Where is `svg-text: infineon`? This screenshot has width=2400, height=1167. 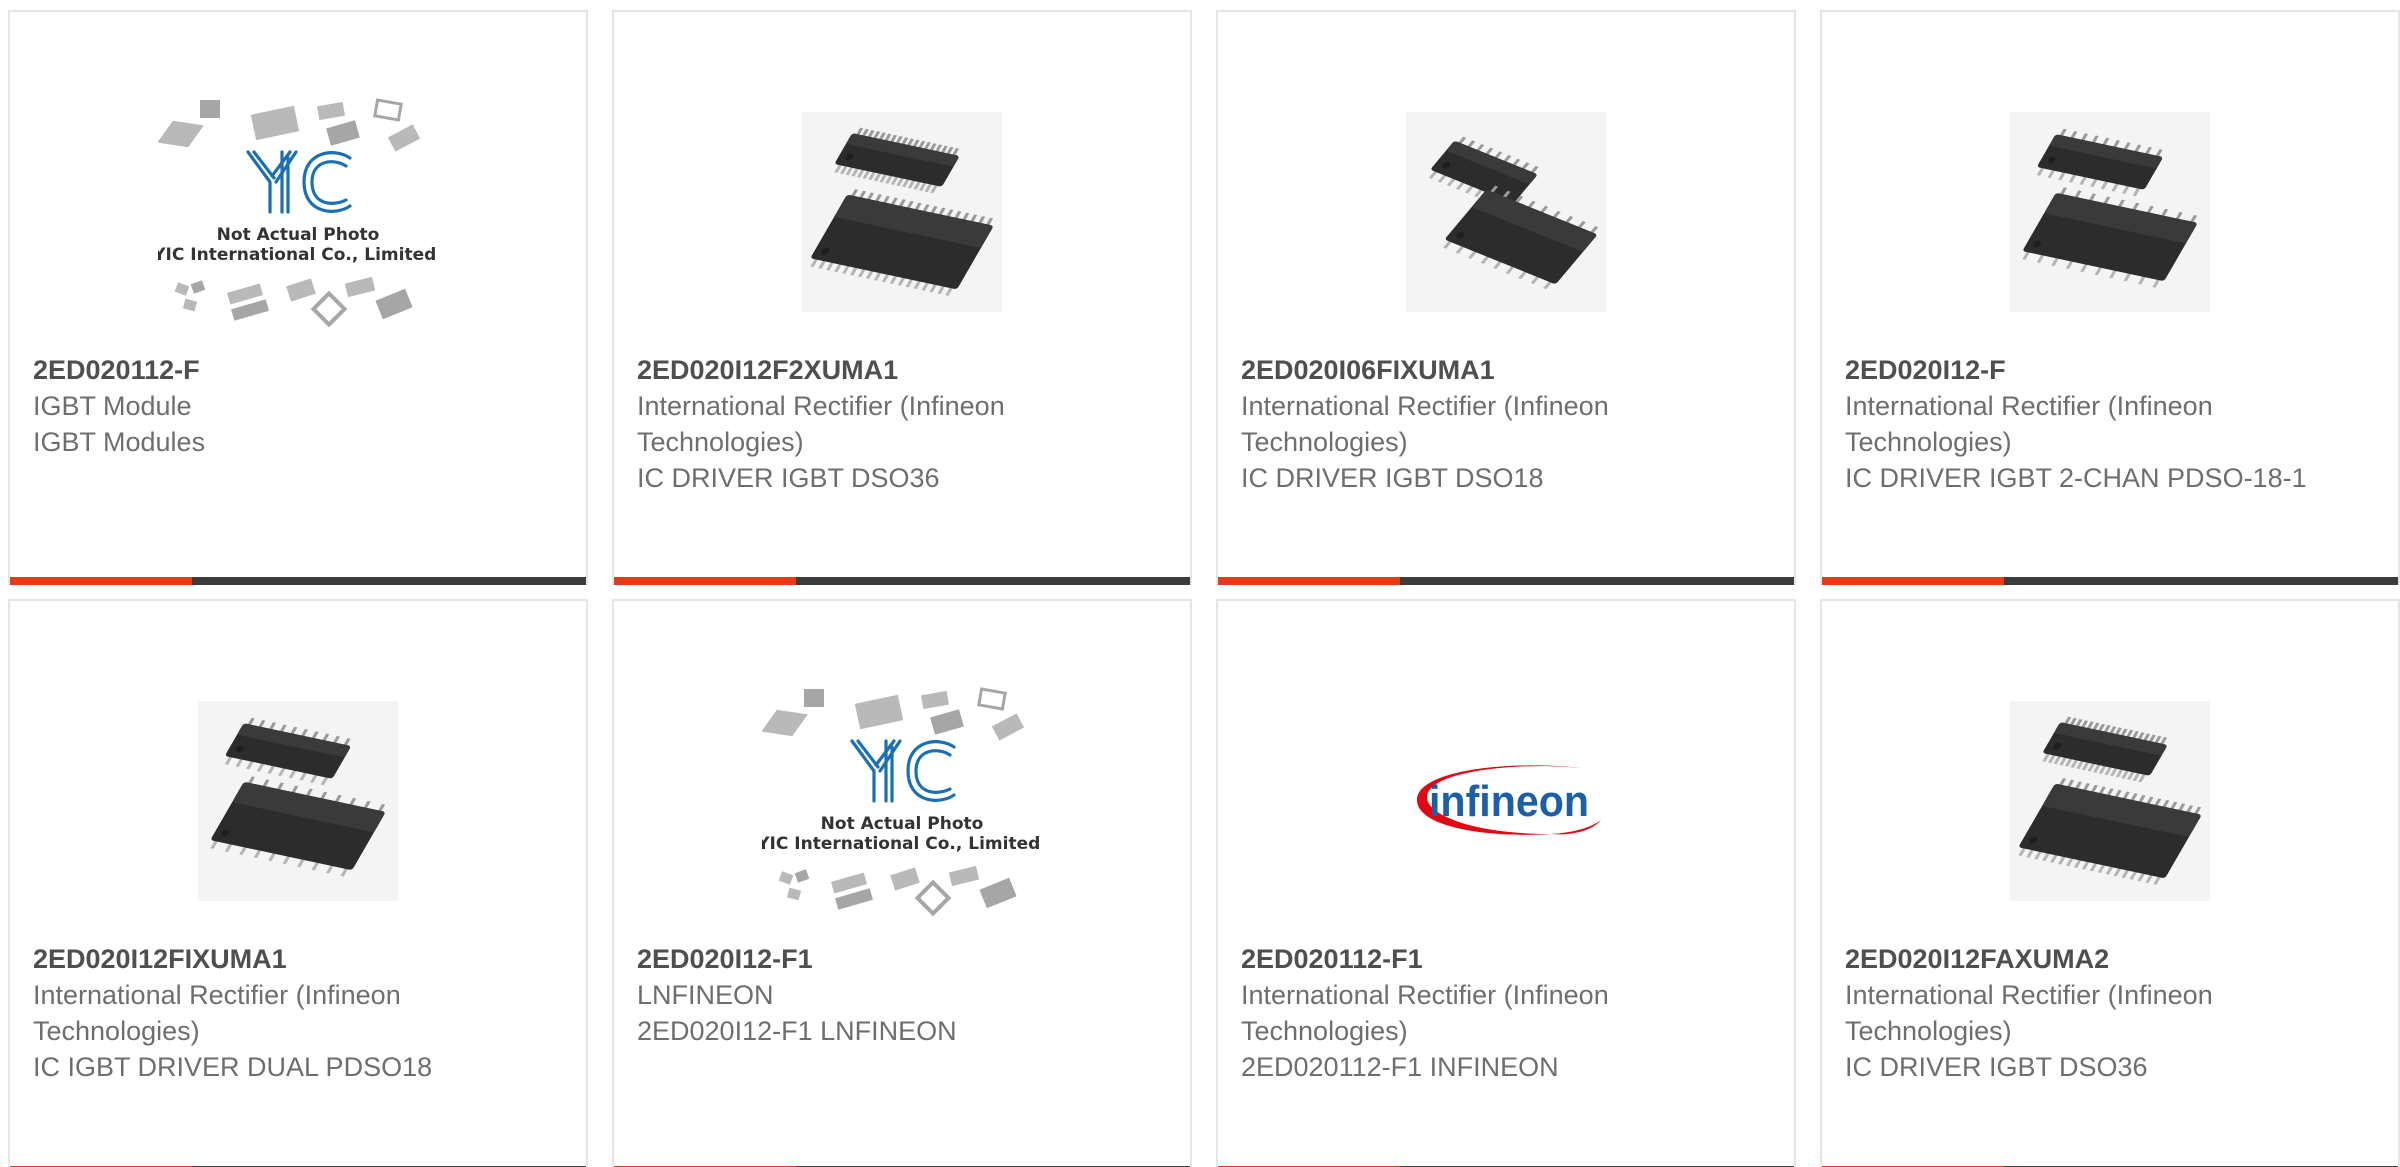 svg-text: infineon is located at coordinates (1509, 801).